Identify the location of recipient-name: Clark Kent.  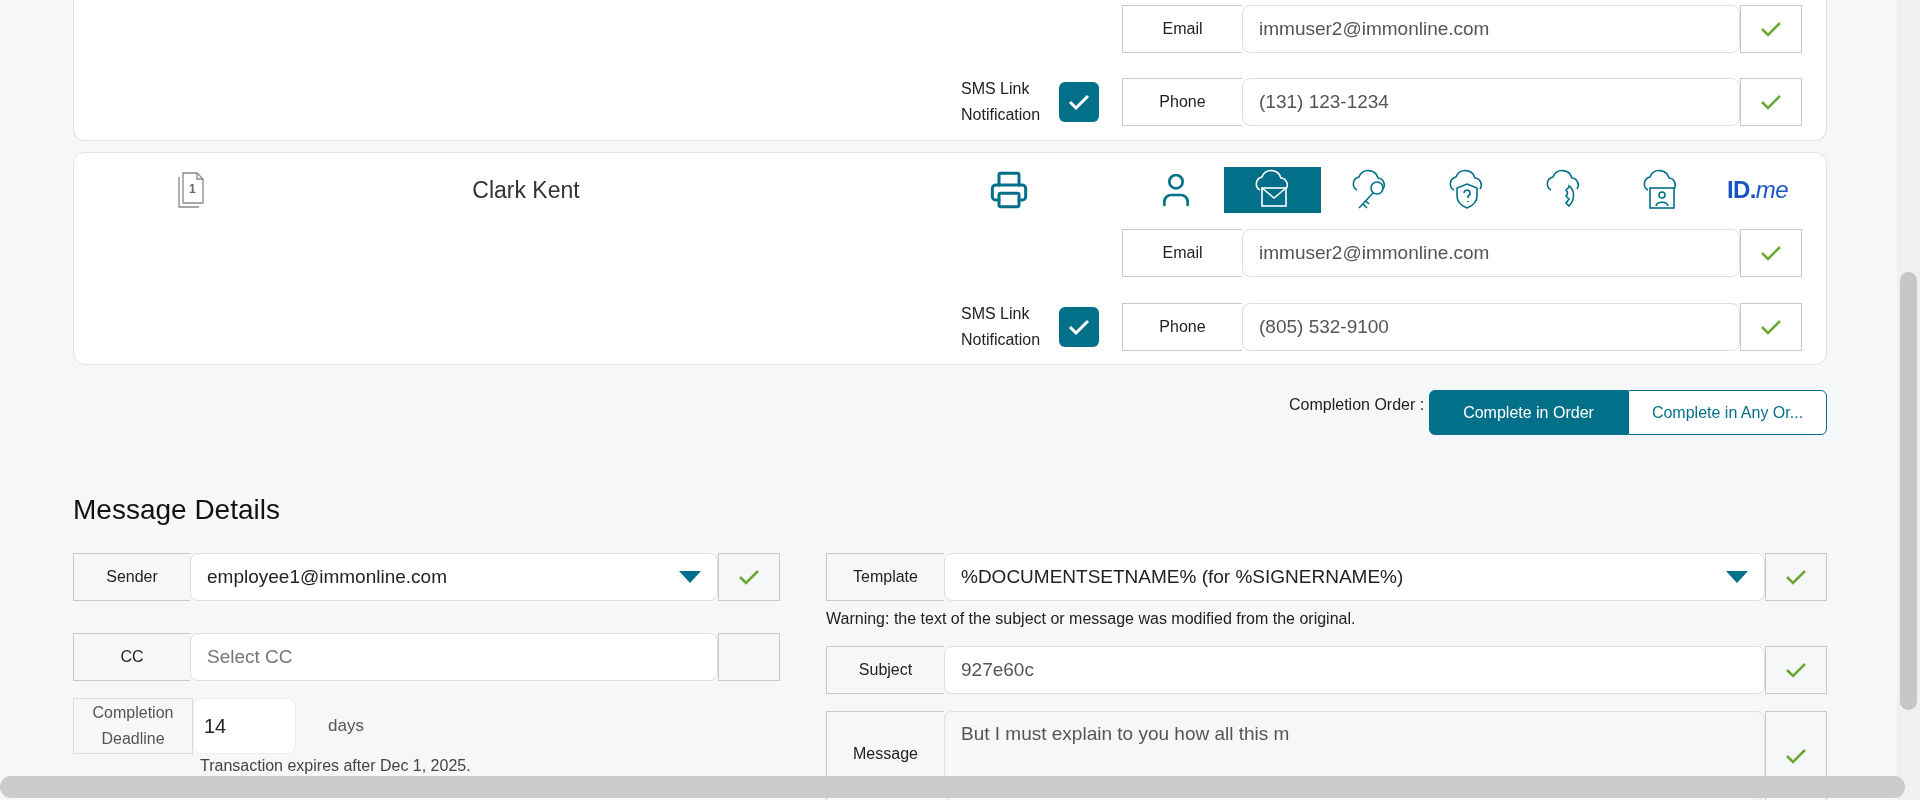
(526, 190).